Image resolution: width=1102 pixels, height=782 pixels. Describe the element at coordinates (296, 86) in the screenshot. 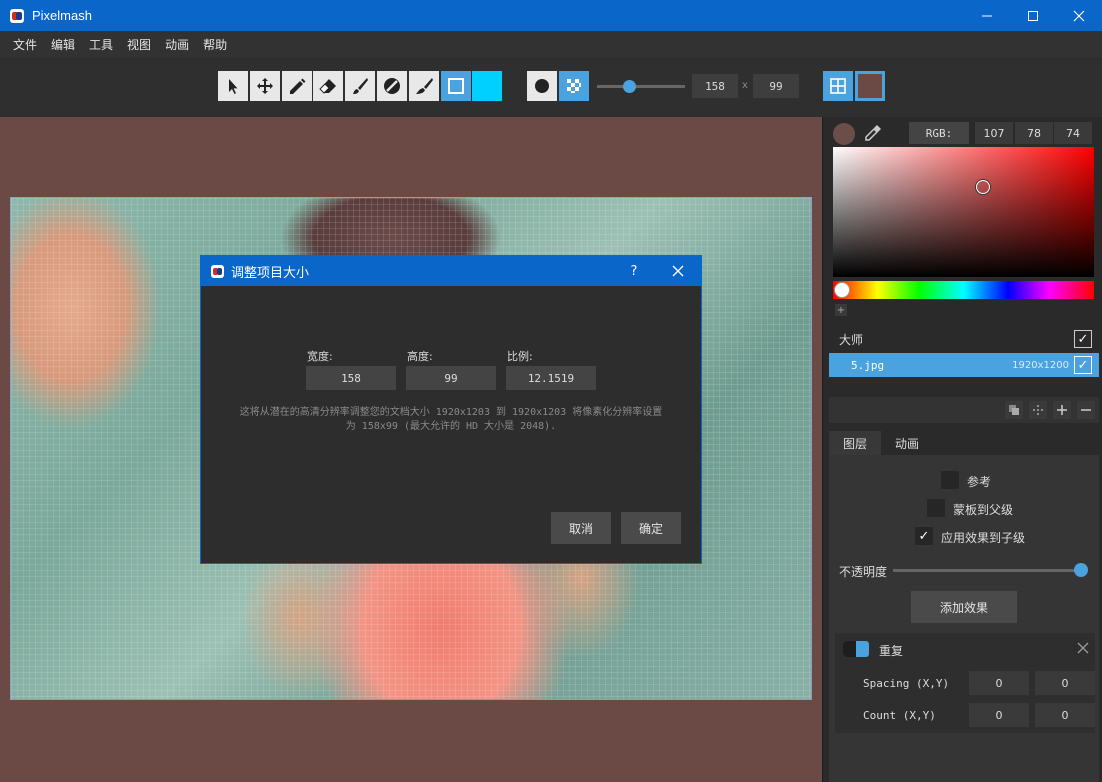

I see `pencil-tool-button` at that location.